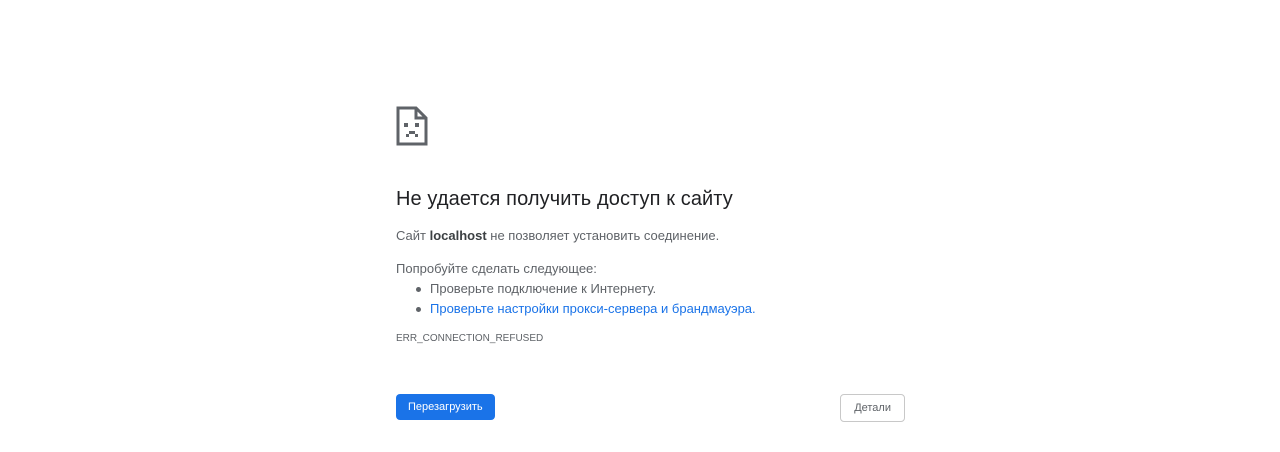 The height and width of the screenshot is (452, 1280). What do you see at coordinates (603, 235) in the screenshot?
I see `summary-suffix: не позволяет установить соединение.` at bounding box center [603, 235].